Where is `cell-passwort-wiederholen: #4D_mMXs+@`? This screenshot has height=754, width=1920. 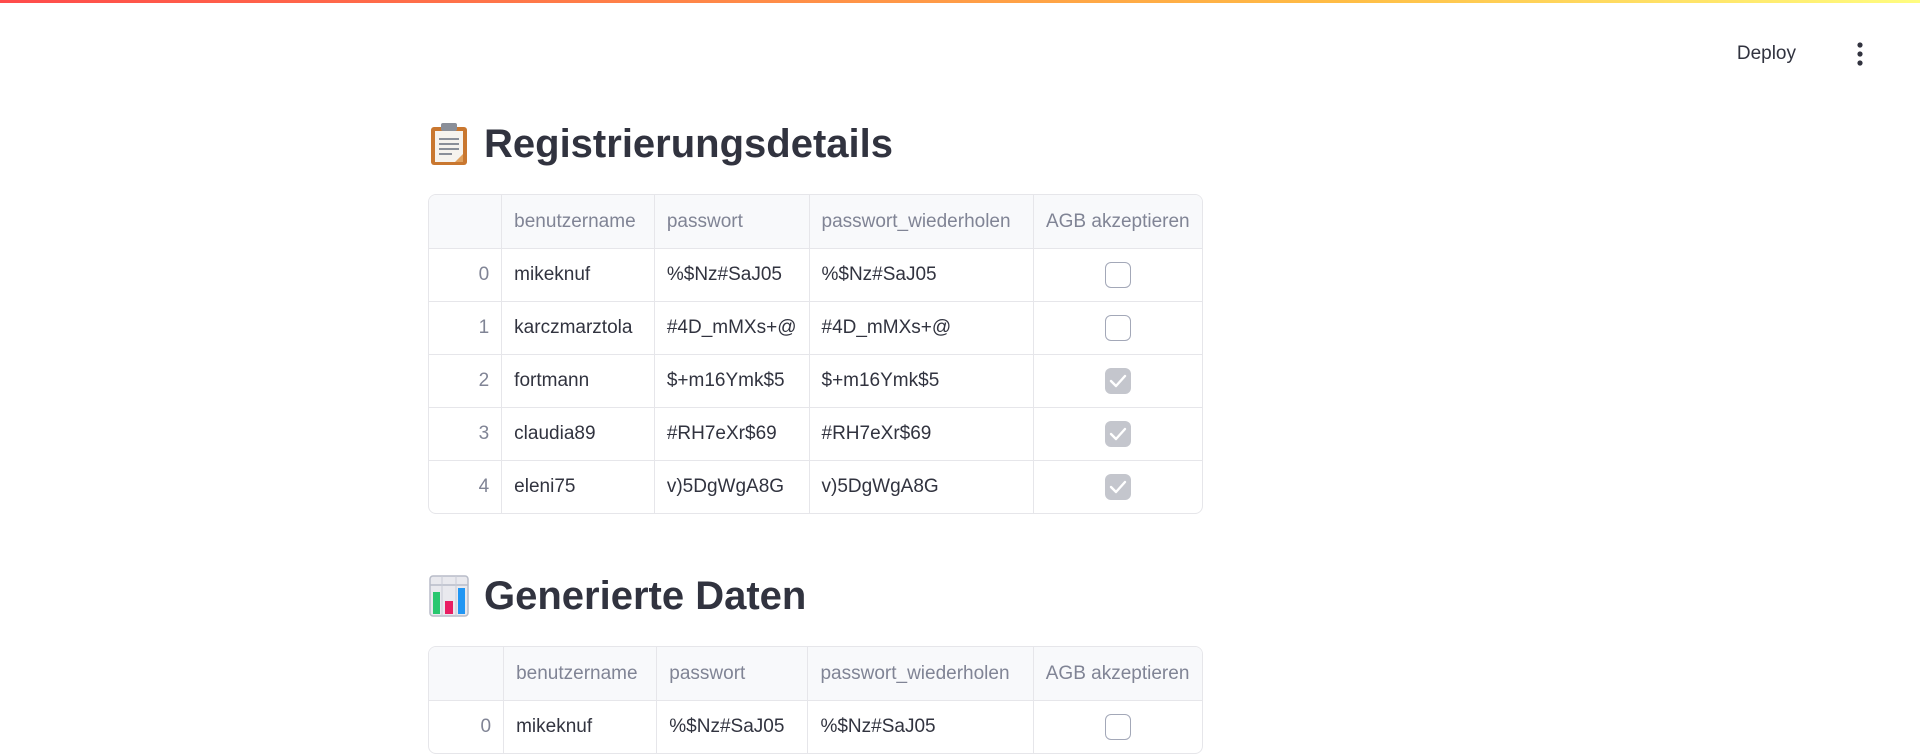 cell-passwort-wiederholen: #4D_mMXs+@ is located at coordinates (921, 328).